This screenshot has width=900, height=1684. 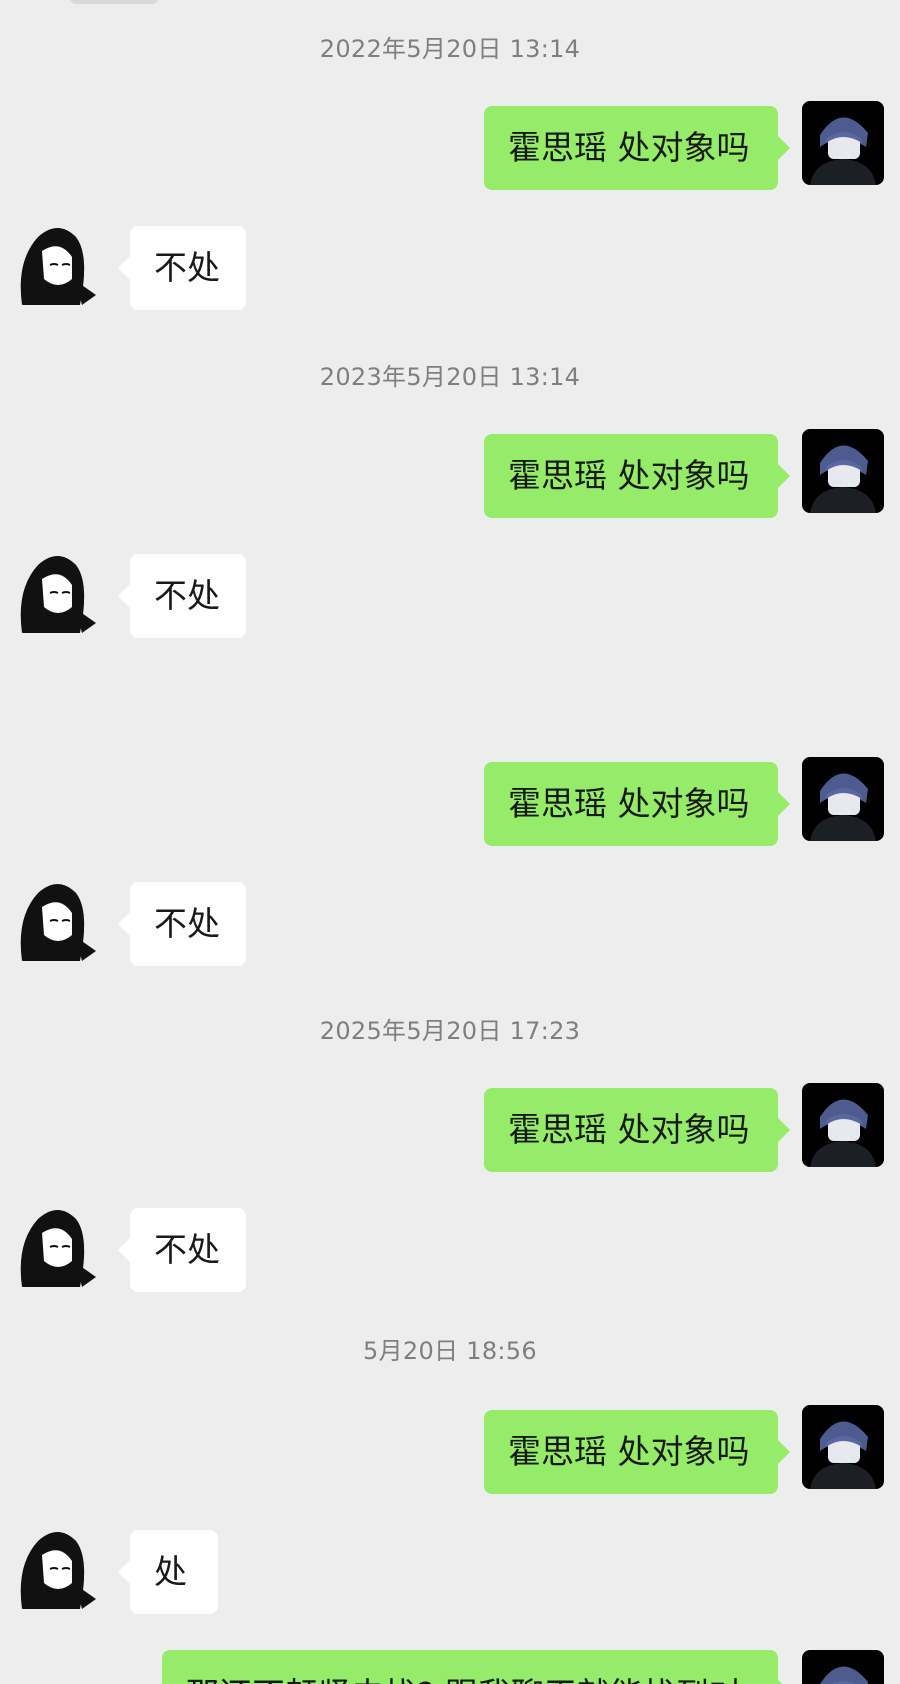 What do you see at coordinates (450, 1351) in the screenshot?
I see `timestamp-4: 5月20日 18:56` at bounding box center [450, 1351].